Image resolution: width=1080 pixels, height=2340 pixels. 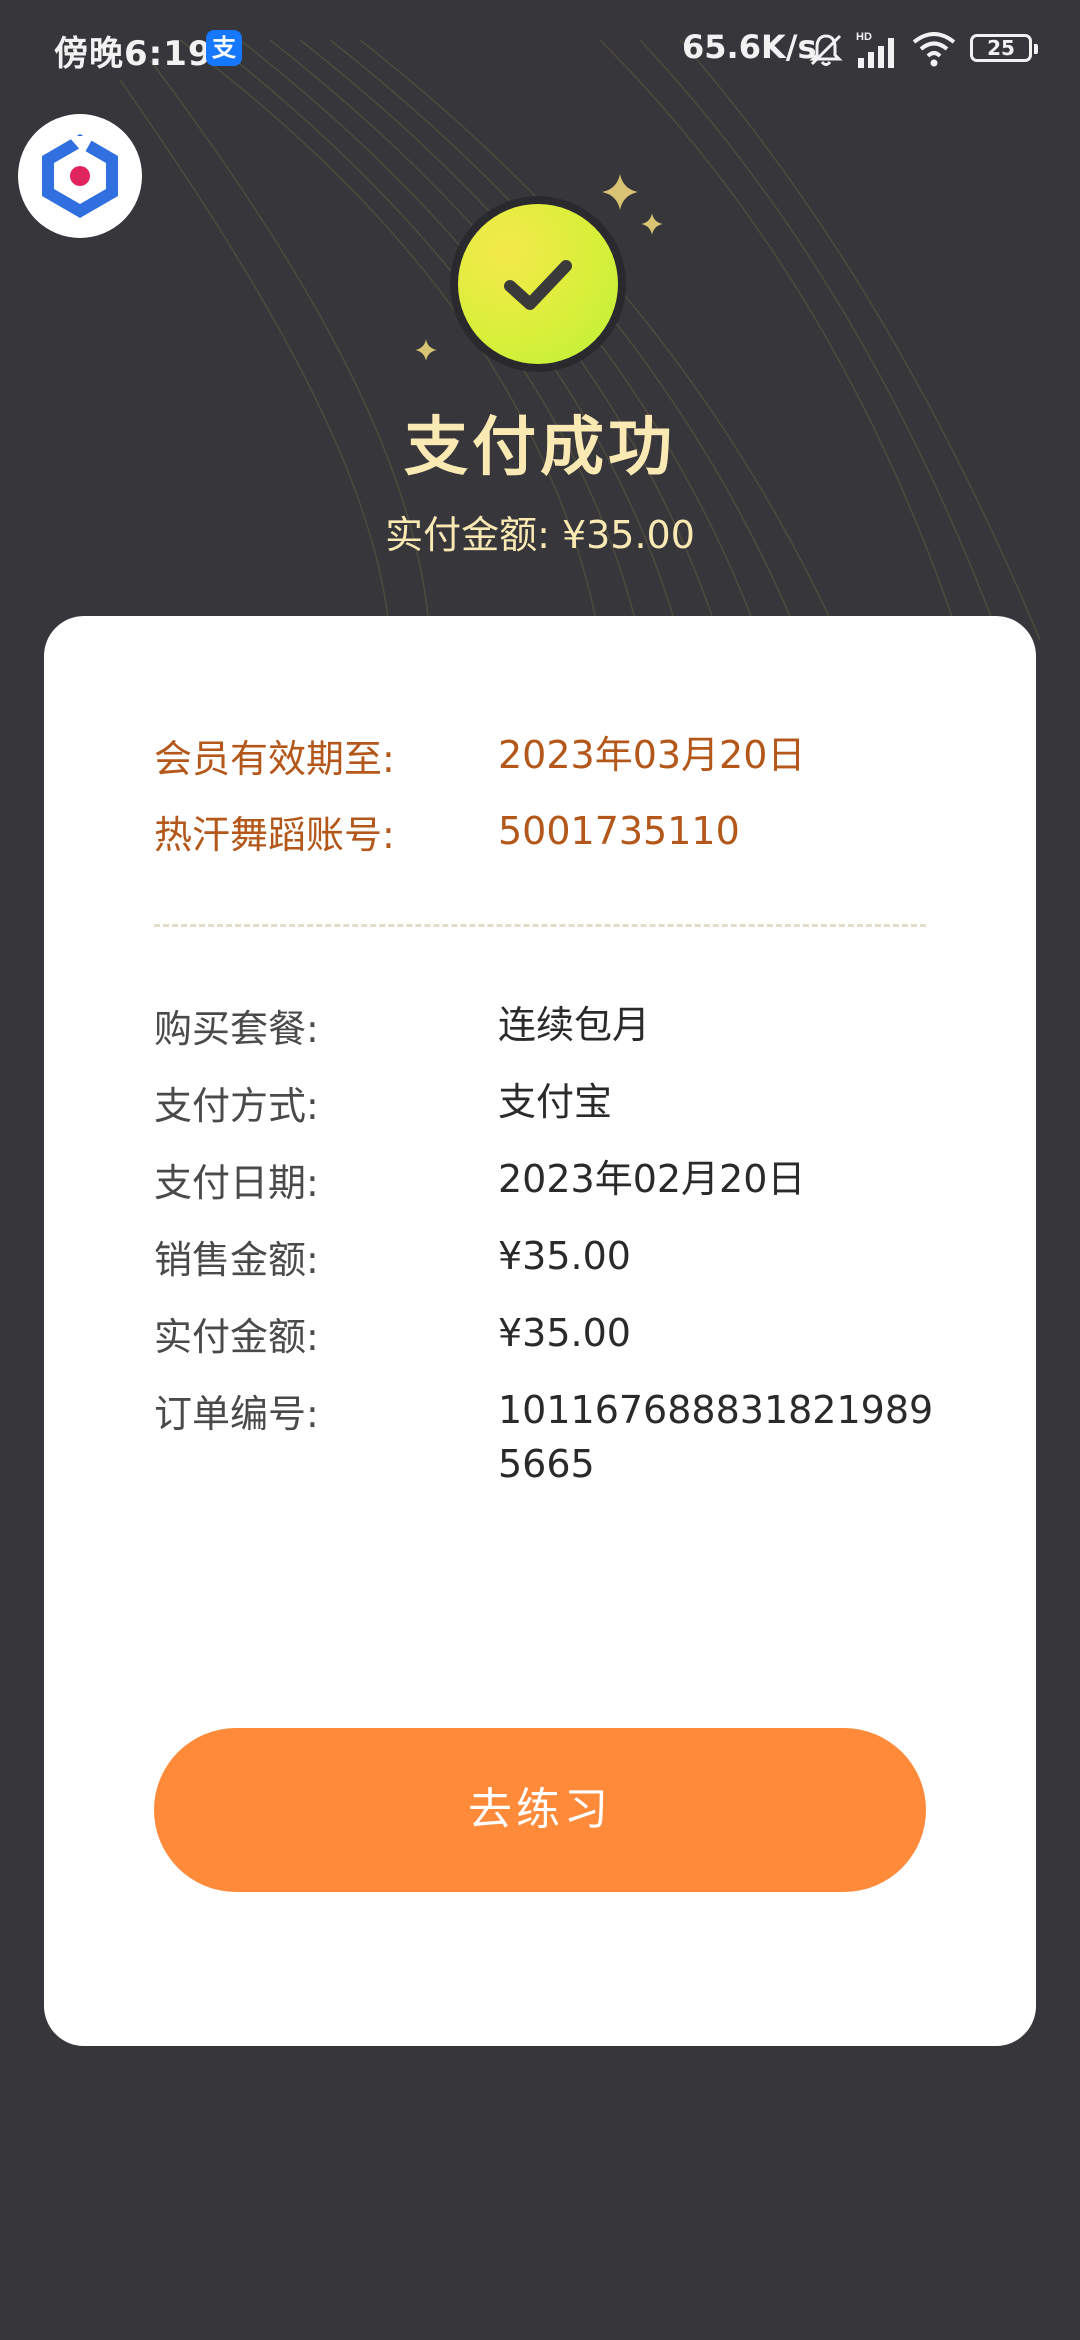 What do you see at coordinates (274, 835) in the screenshot?
I see `account-label: 热汗舞蹈账号:` at bounding box center [274, 835].